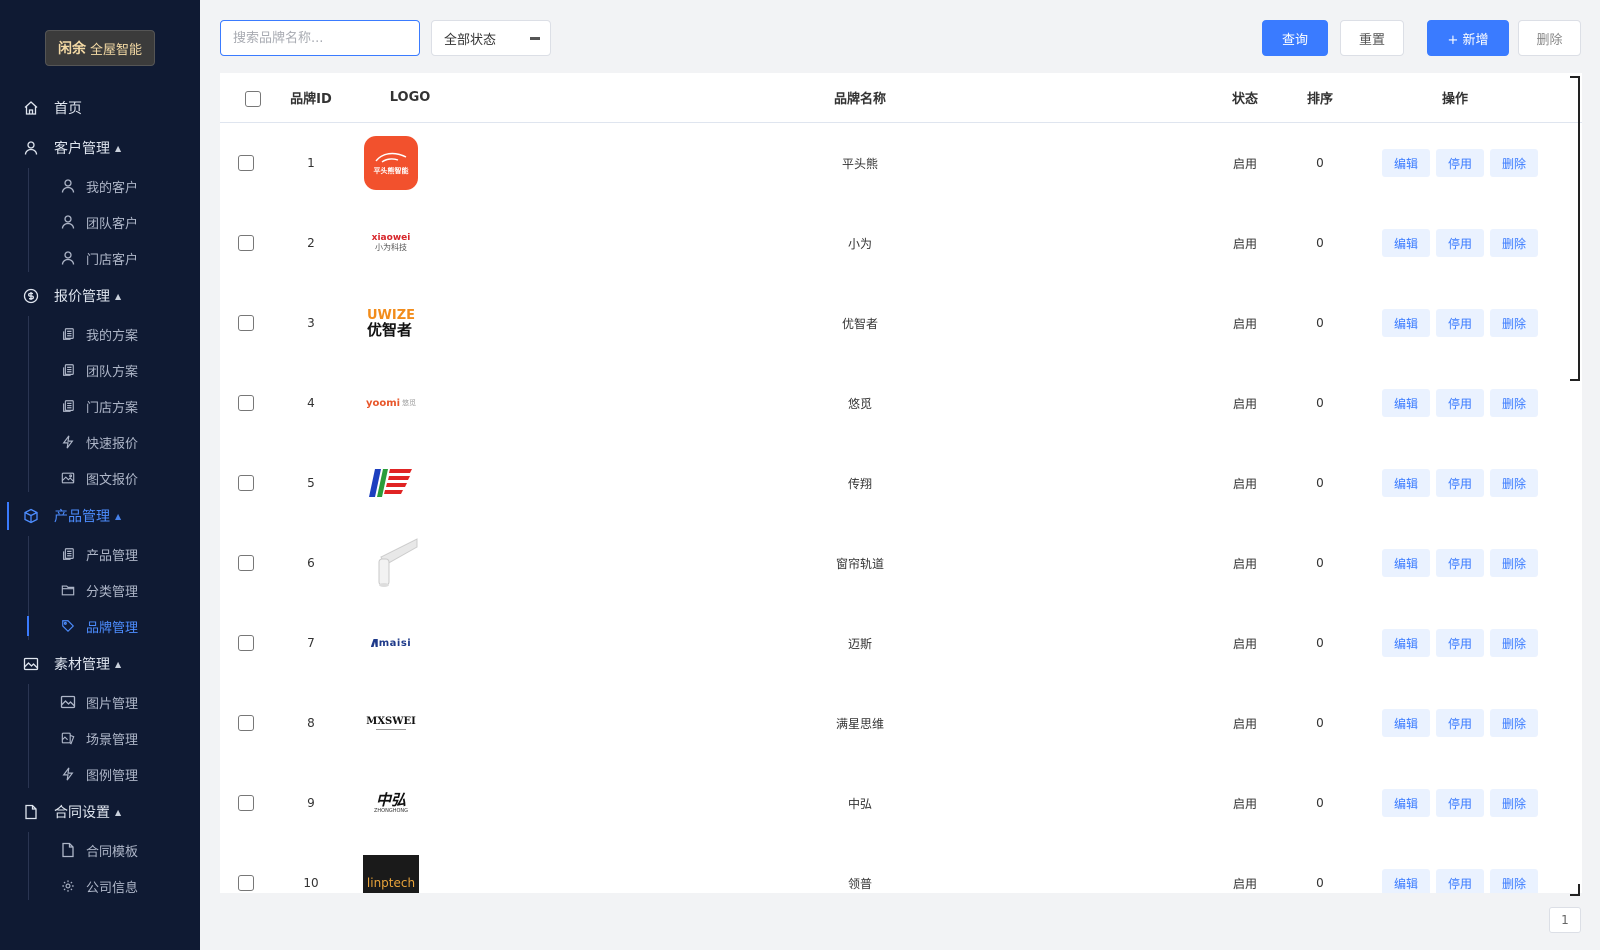  What do you see at coordinates (100, 516) in the screenshot?
I see `nav-item: 产品管理 ▲` at bounding box center [100, 516].